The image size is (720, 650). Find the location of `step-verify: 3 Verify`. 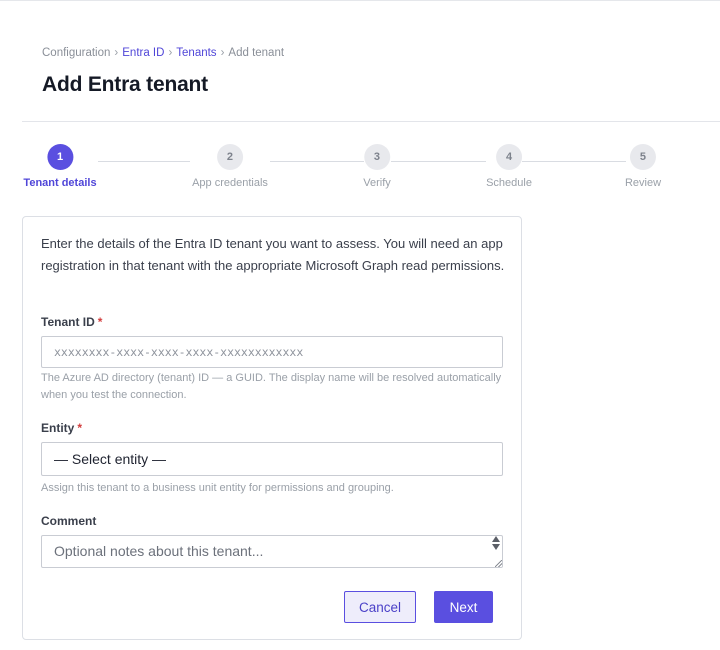

step-verify: 3 Verify is located at coordinates (377, 166).